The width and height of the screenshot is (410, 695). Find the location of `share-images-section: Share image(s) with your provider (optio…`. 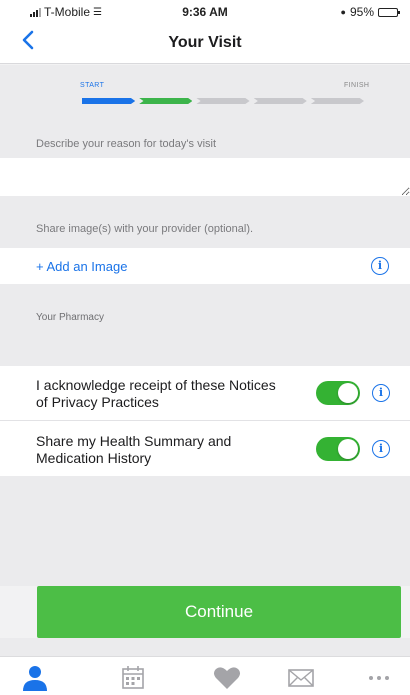

share-images-section: Share image(s) with your provider (optio… is located at coordinates (205, 222).